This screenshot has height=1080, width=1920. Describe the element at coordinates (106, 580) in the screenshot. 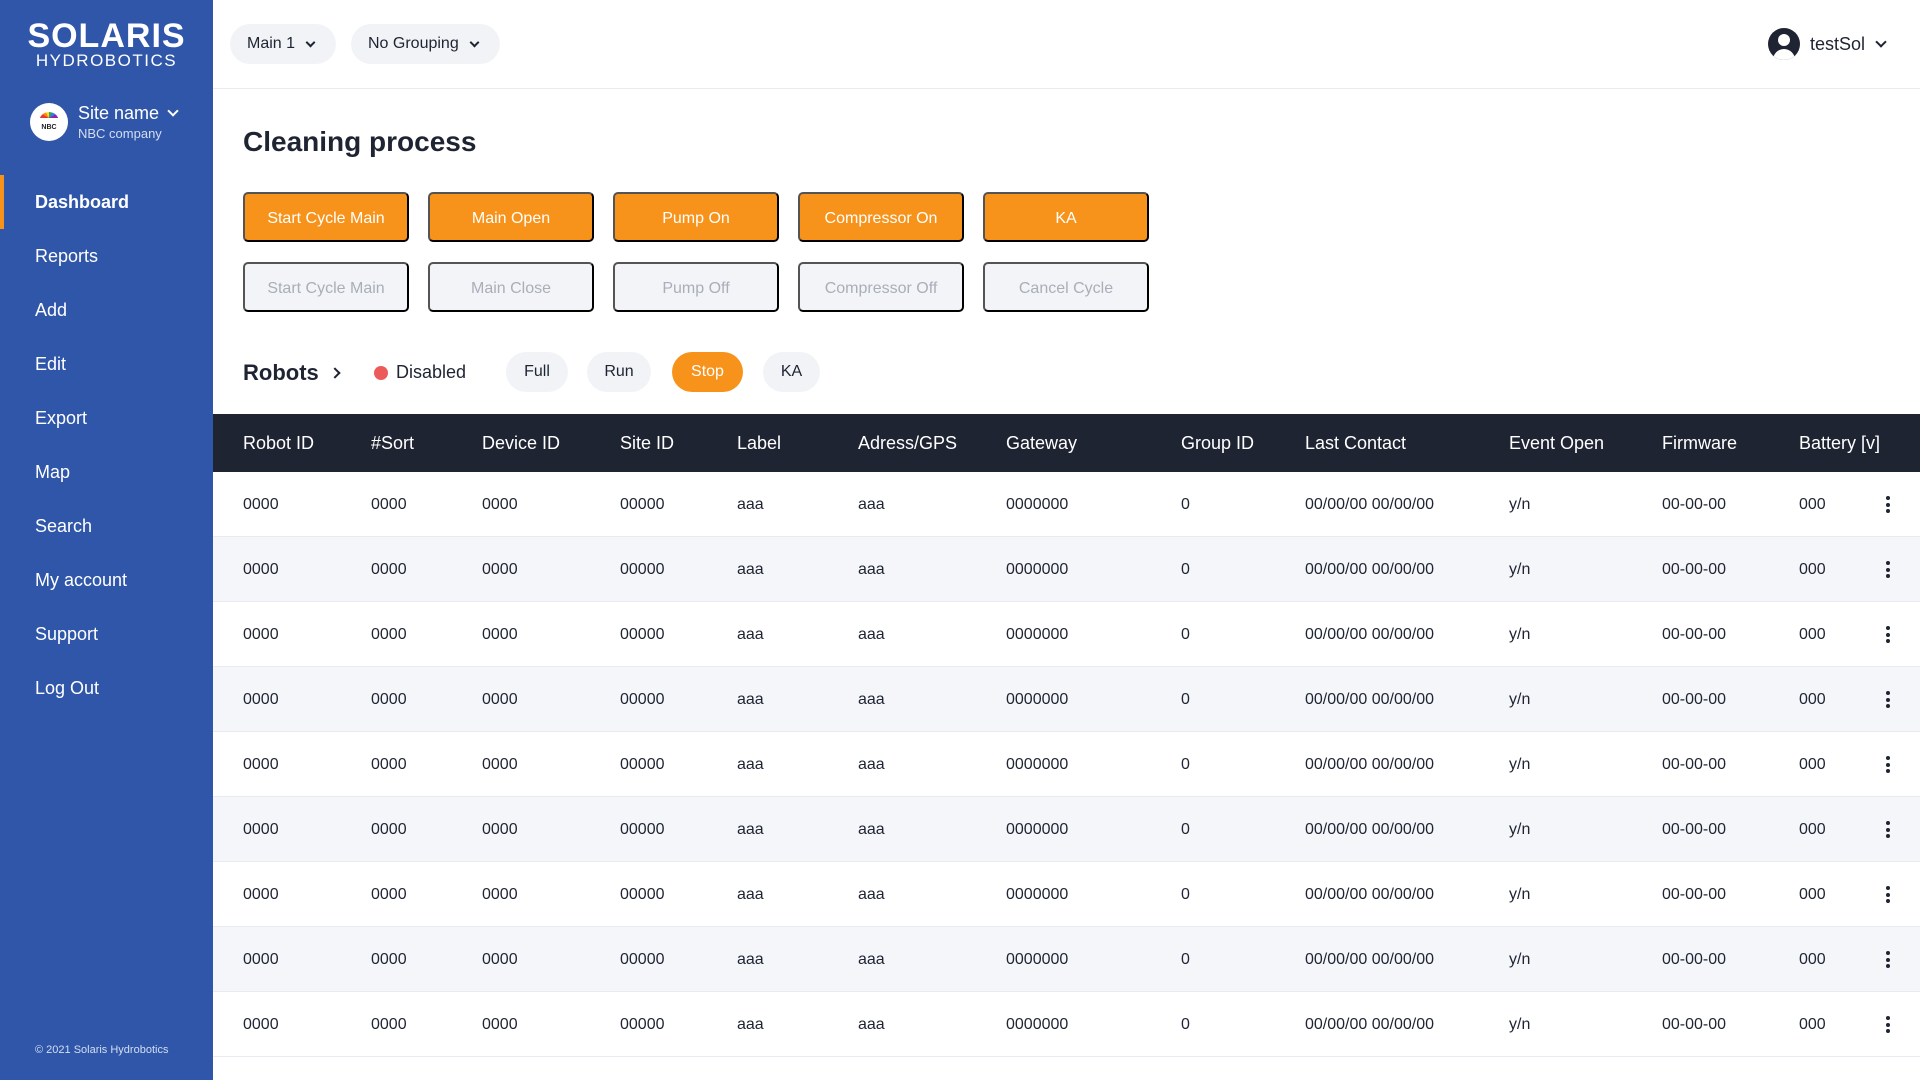

I see `nav-item-my-account: My account` at that location.